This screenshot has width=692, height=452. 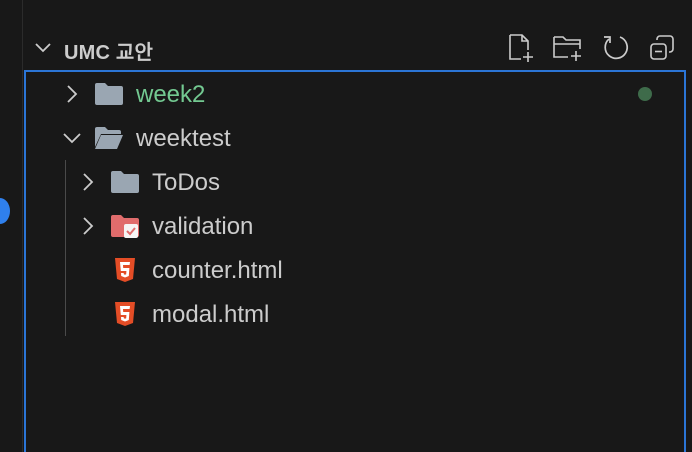 What do you see at coordinates (183, 138) in the screenshot?
I see `tree-item-label: weektest` at bounding box center [183, 138].